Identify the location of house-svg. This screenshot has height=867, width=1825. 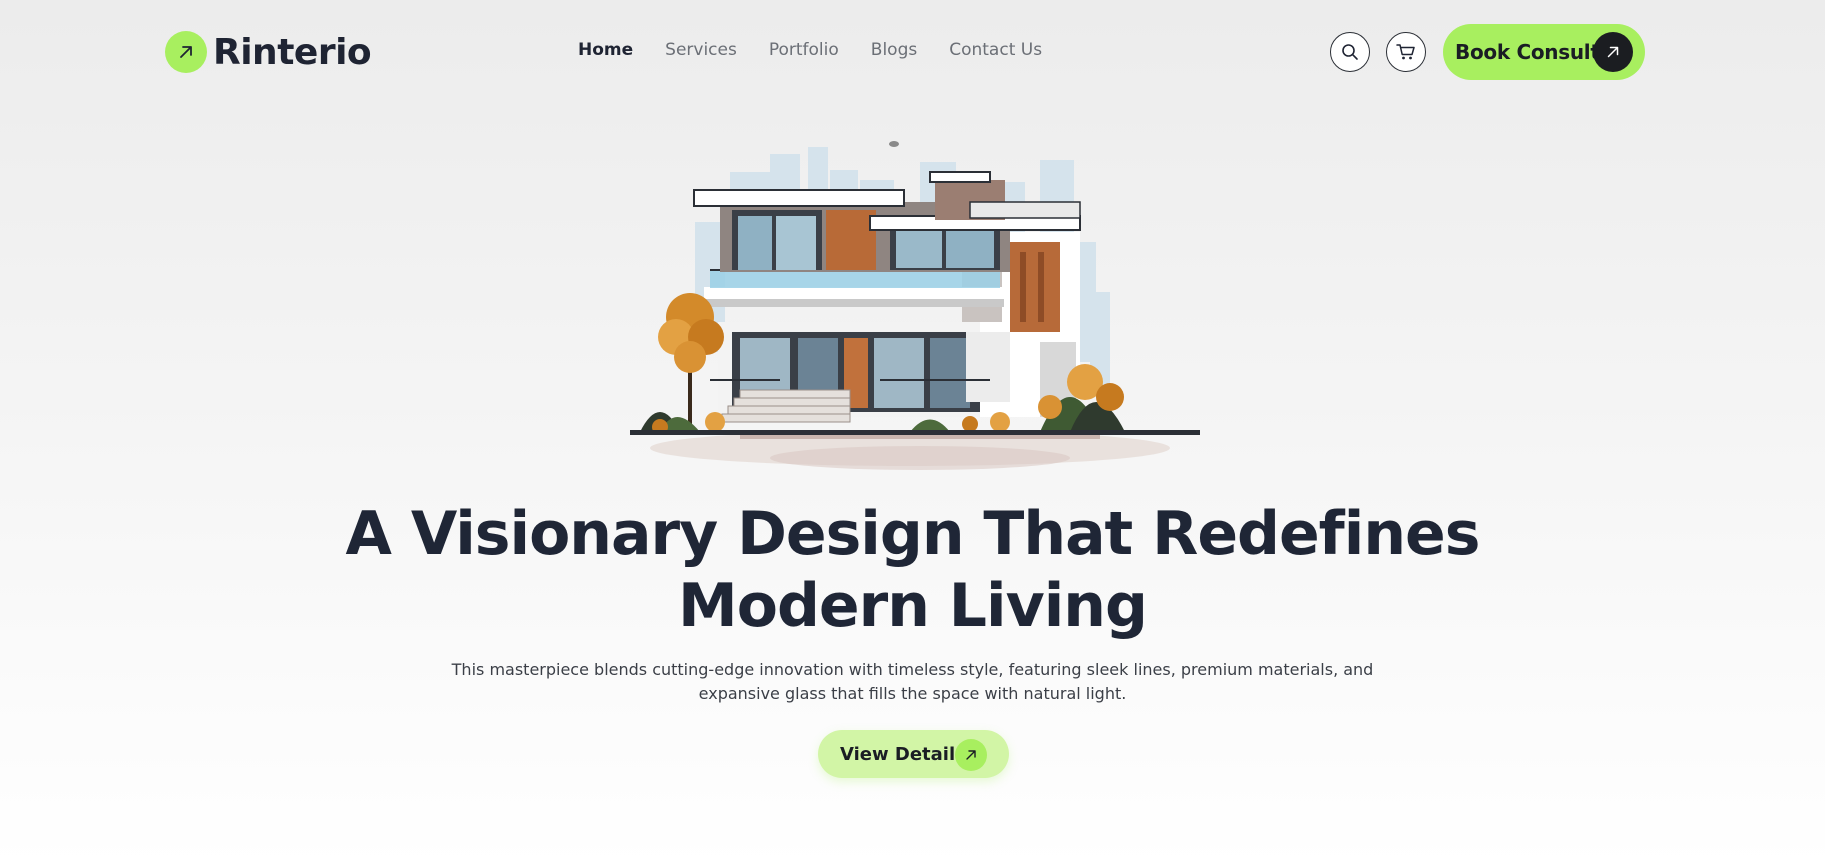
(915, 305).